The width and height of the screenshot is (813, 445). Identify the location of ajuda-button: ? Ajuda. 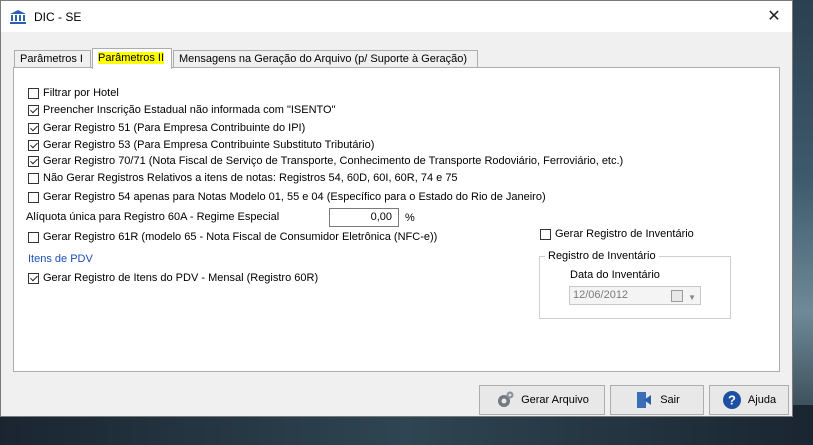
(749, 400).